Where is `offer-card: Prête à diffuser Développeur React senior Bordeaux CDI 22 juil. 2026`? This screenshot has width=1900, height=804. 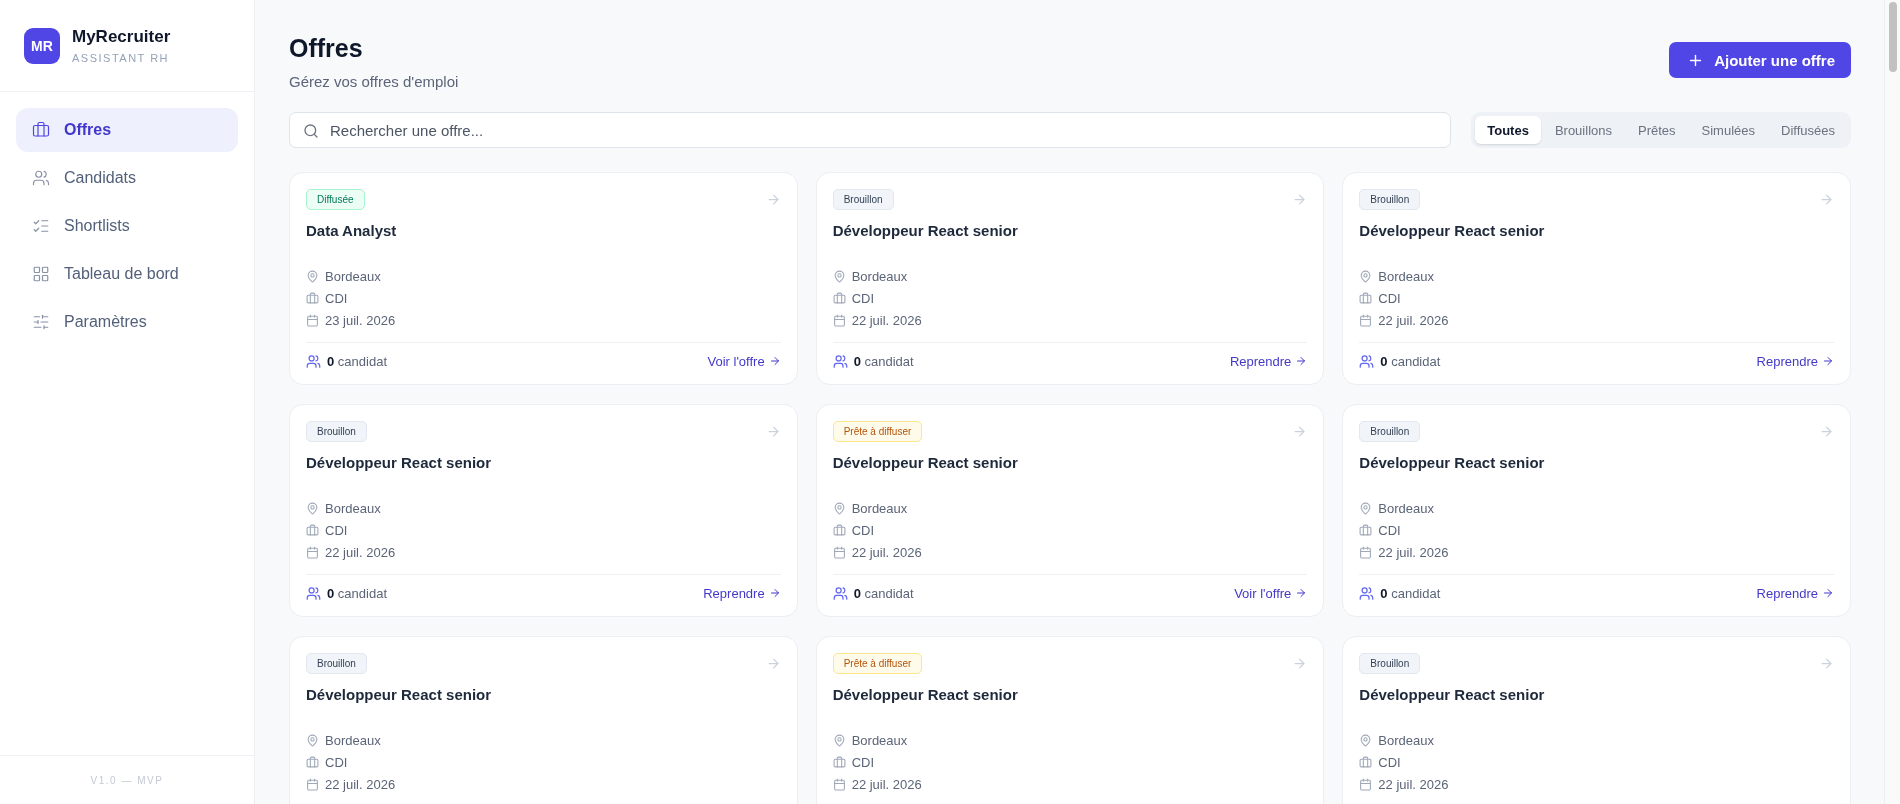
offer-card: Prête à diffuser Développeur React senior Bordeaux CDI 22 juil. 2026 is located at coordinates (1070, 720).